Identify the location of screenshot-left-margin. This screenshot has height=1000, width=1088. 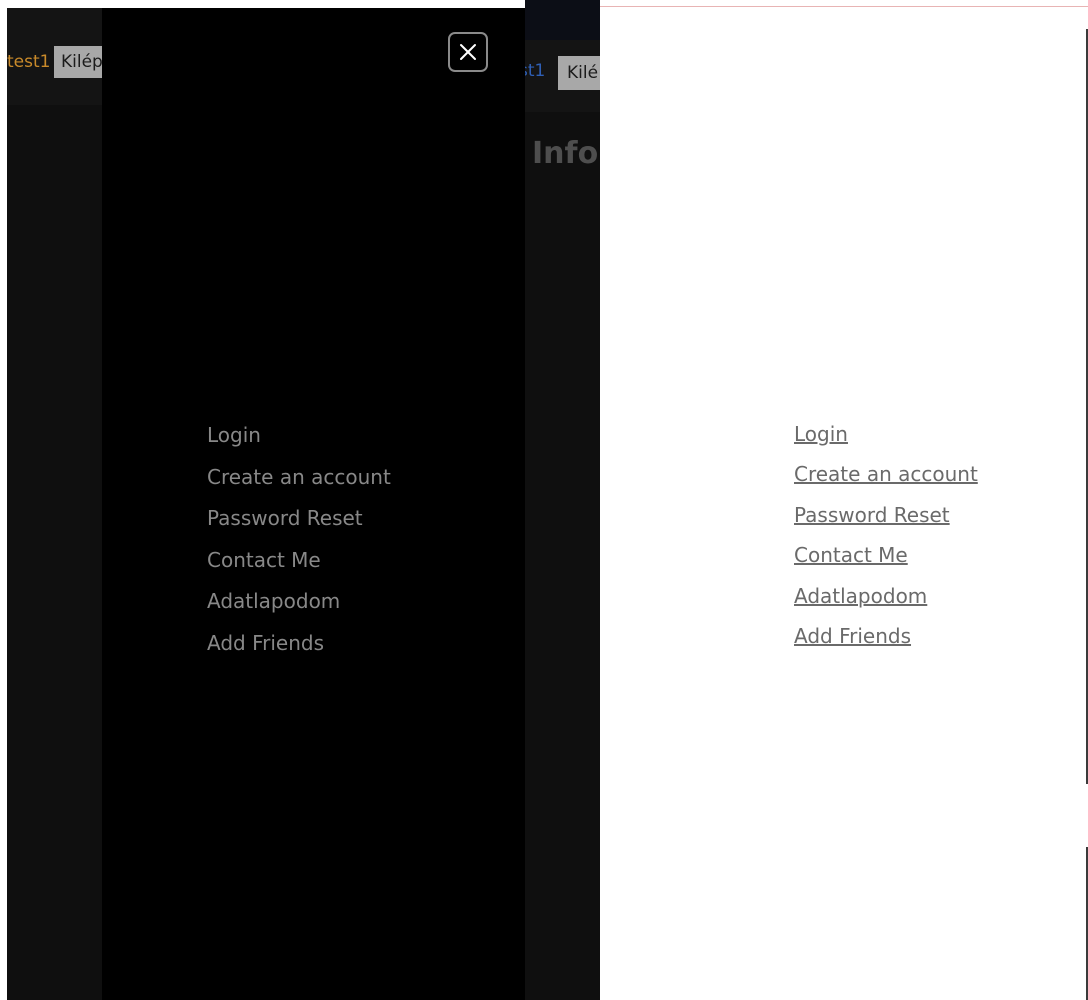
(3, 500).